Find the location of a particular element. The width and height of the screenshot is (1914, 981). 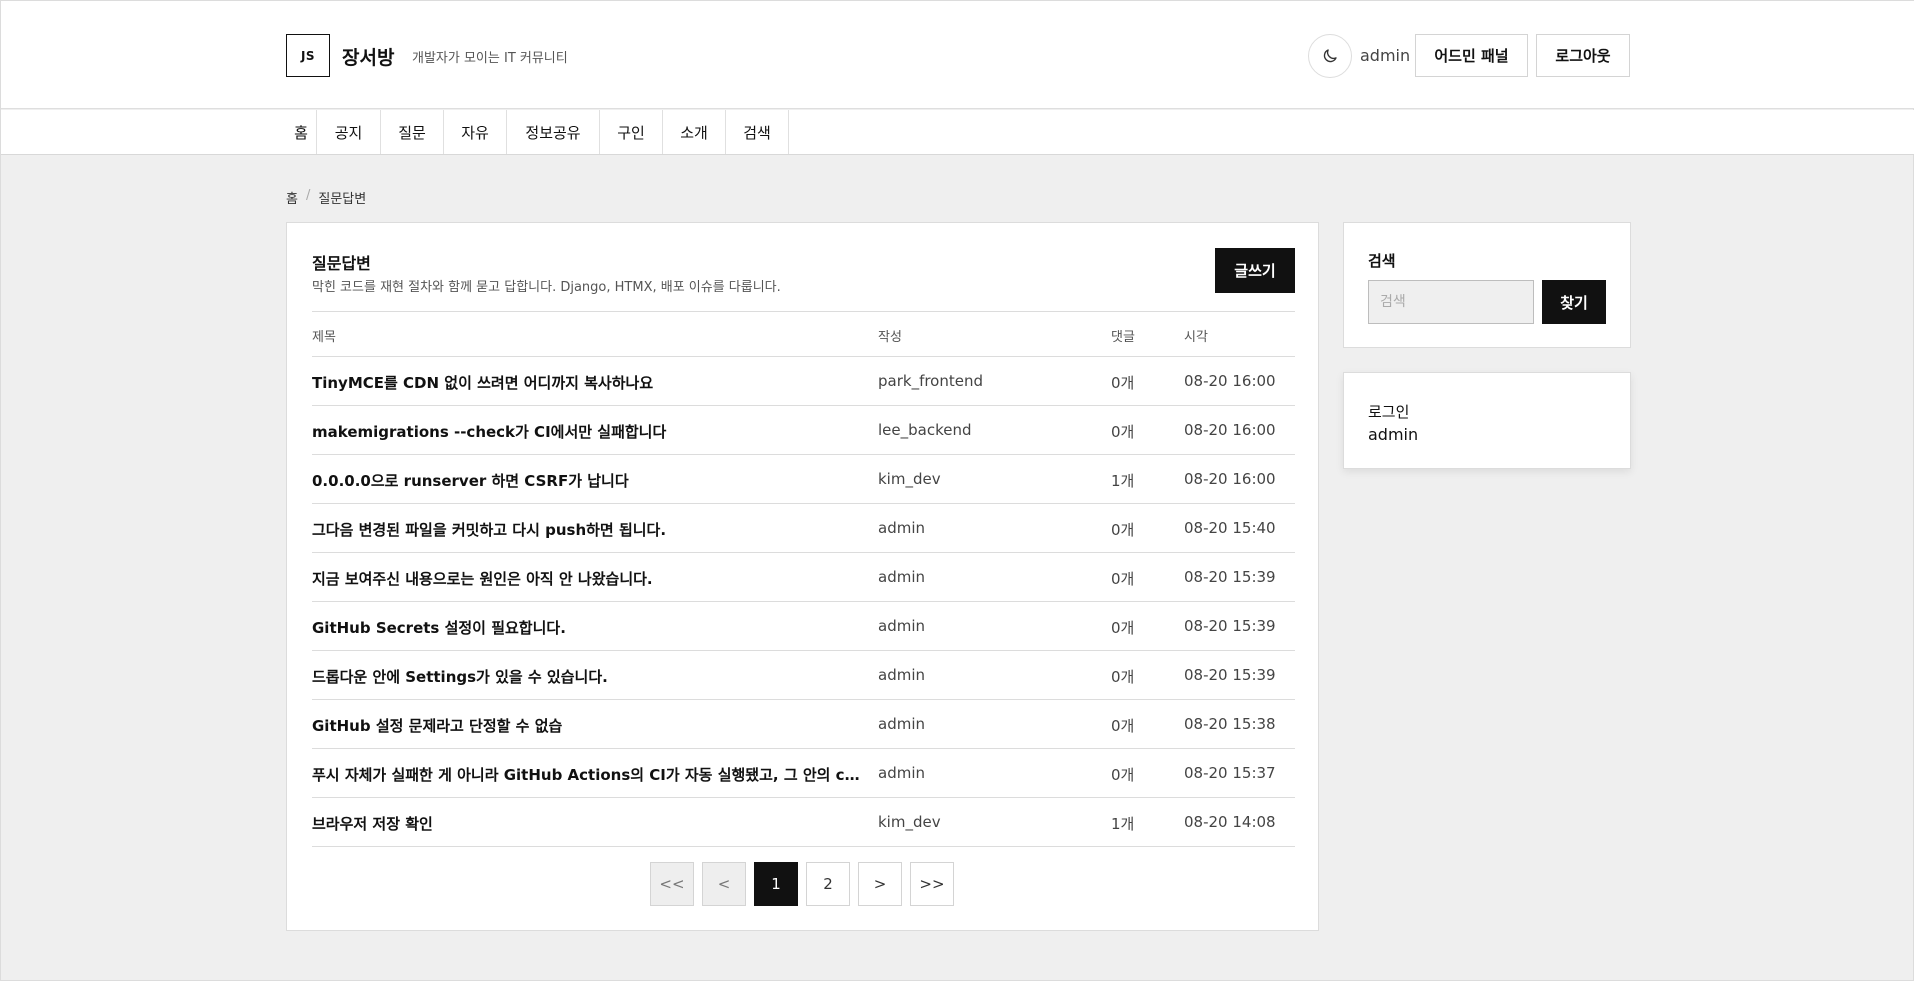

moon-icon is located at coordinates (1330, 56).